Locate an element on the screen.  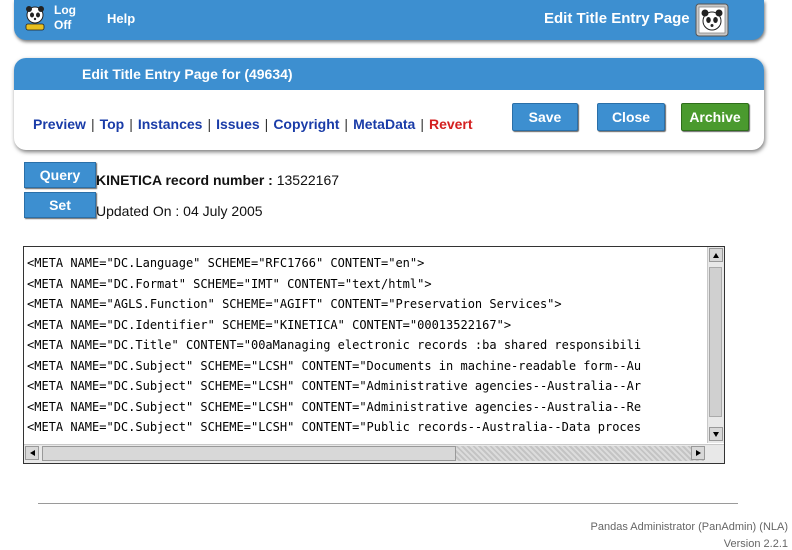
horizontal-scroll-thumb is located at coordinates (249, 453).